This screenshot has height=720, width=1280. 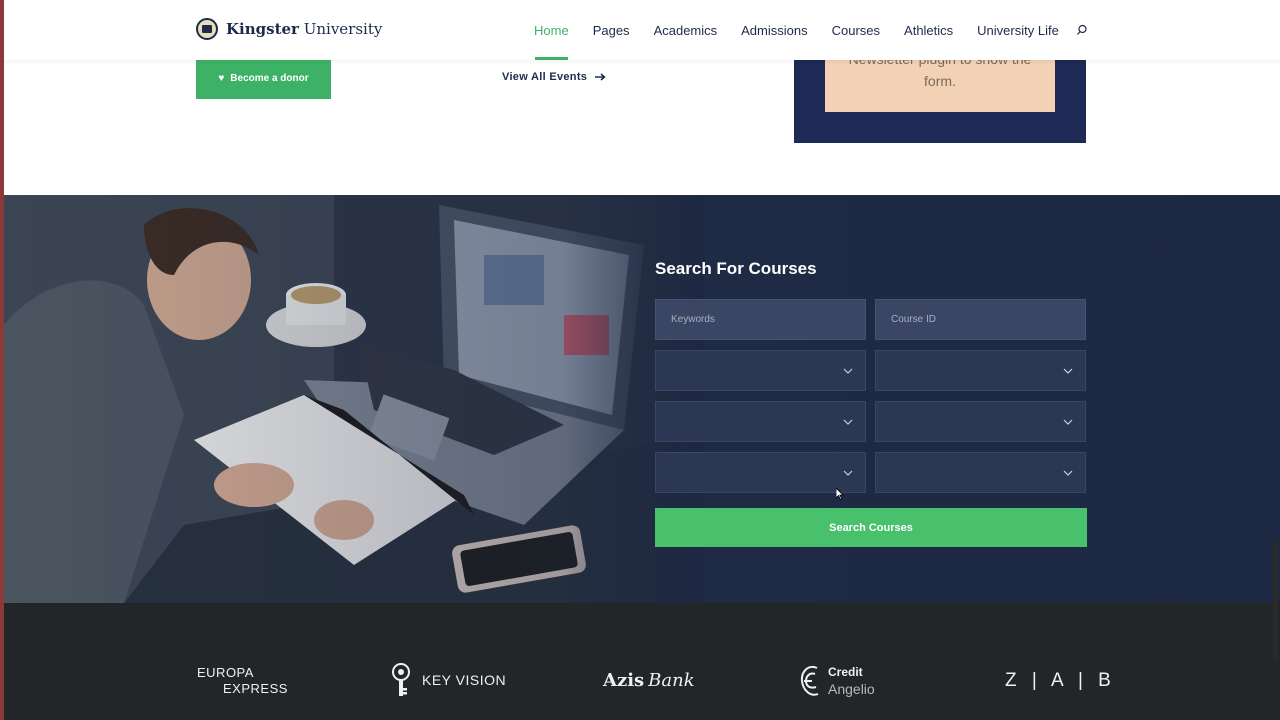 What do you see at coordinates (551, 30) in the screenshot?
I see `nav-home: Home` at bounding box center [551, 30].